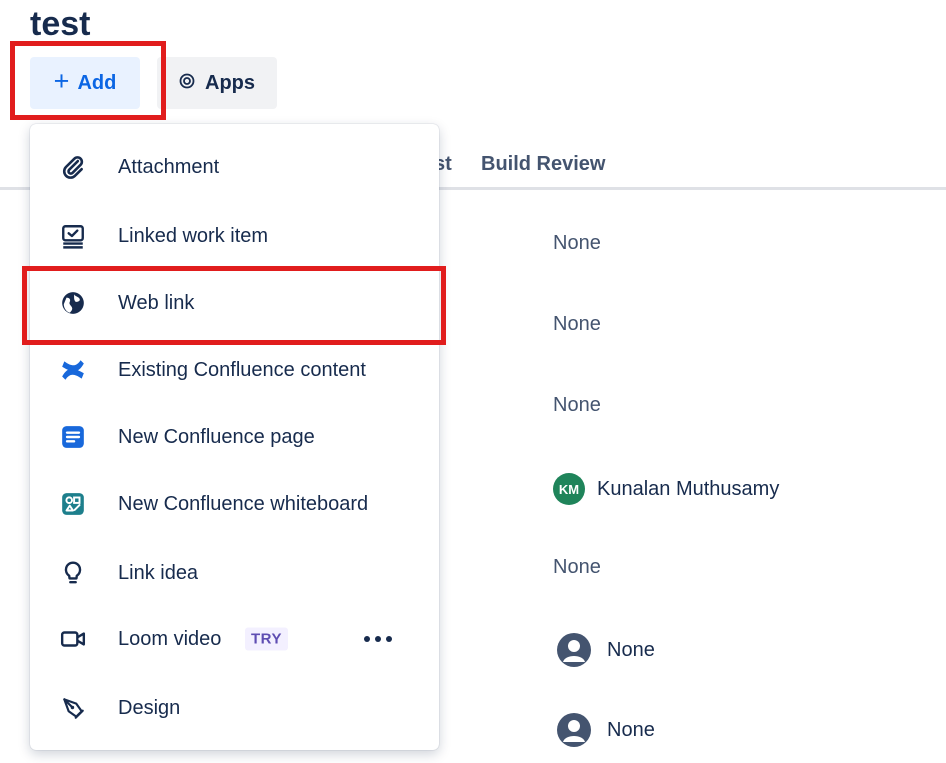 The width and height of the screenshot is (946, 763). Describe the element at coordinates (60, 24) in the screenshot. I see `issue-title: test` at that location.